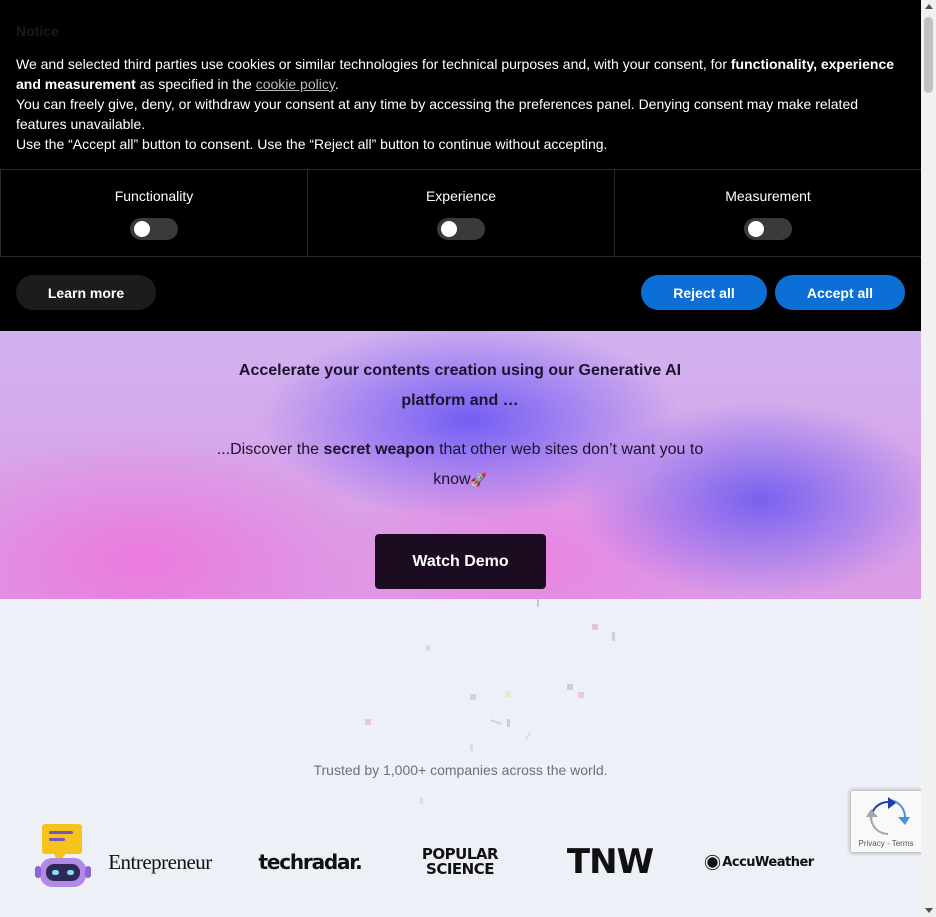 The height and width of the screenshot is (917, 936). What do you see at coordinates (610, 862) in the screenshot?
I see `tnw-logo: TNW` at bounding box center [610, 862].